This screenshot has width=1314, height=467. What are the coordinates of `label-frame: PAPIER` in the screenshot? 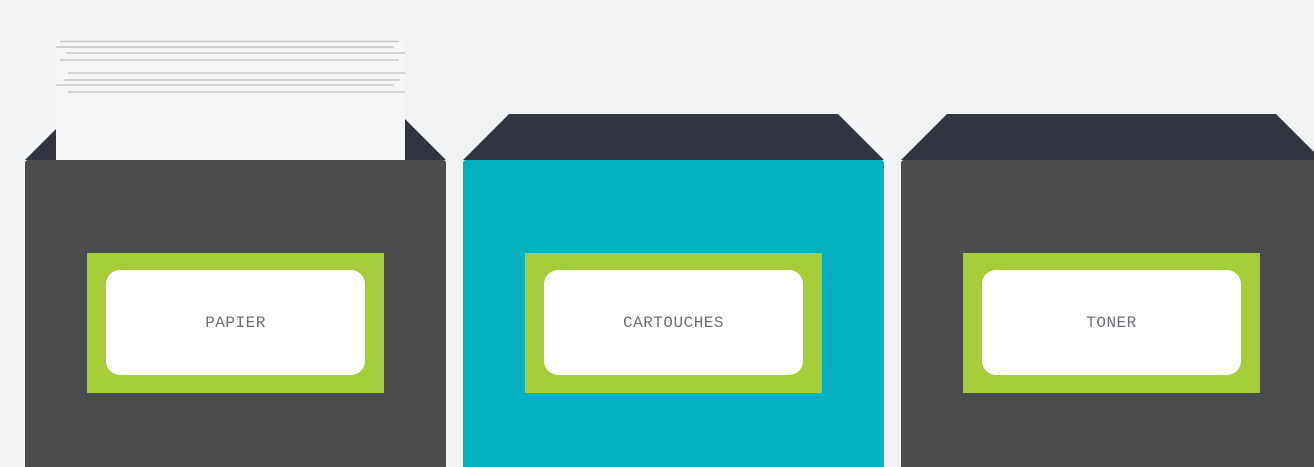 It's located at (235, 323).